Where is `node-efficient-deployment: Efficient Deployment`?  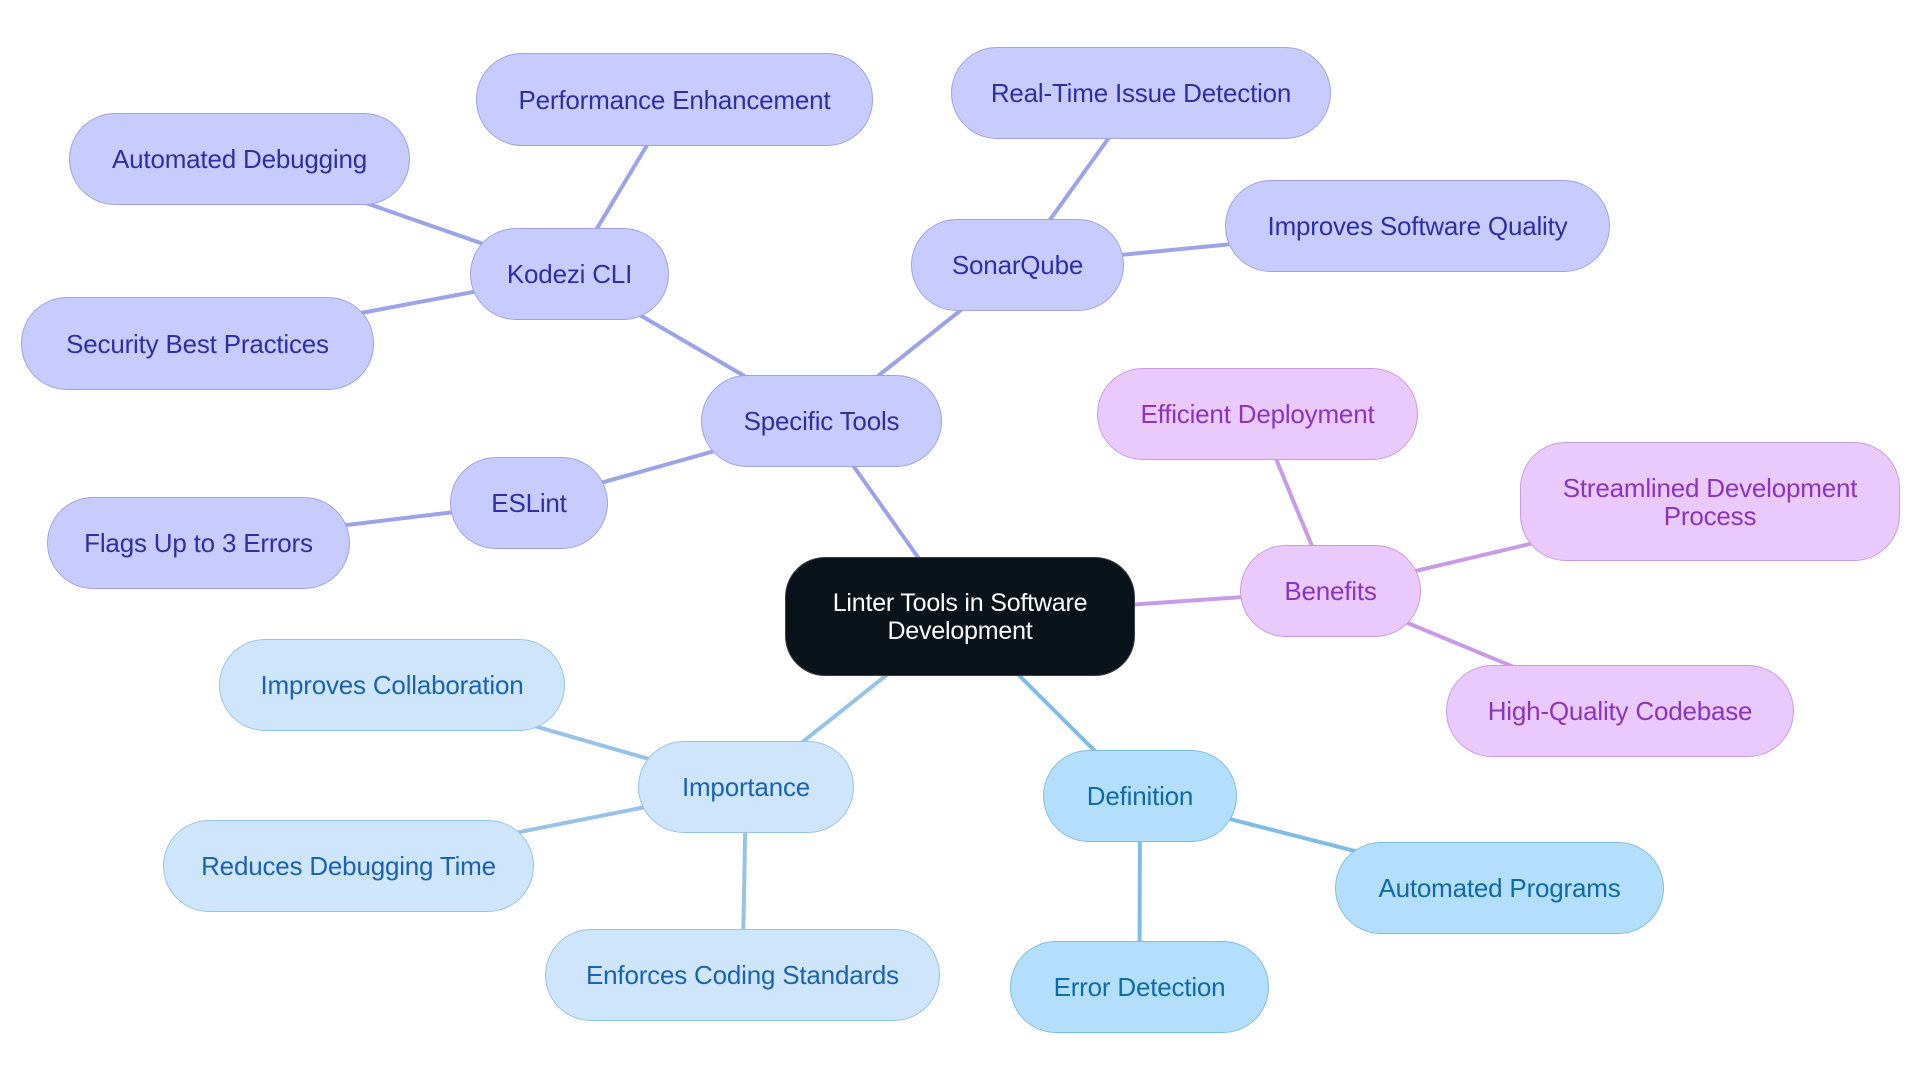 node-efficient-deployment: Efficient Deployment is located at coordinates (1257, 414).